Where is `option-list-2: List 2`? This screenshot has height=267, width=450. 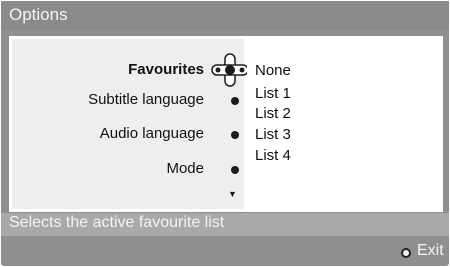 option-list-2: List 2 is located at coordinates (273, 113).